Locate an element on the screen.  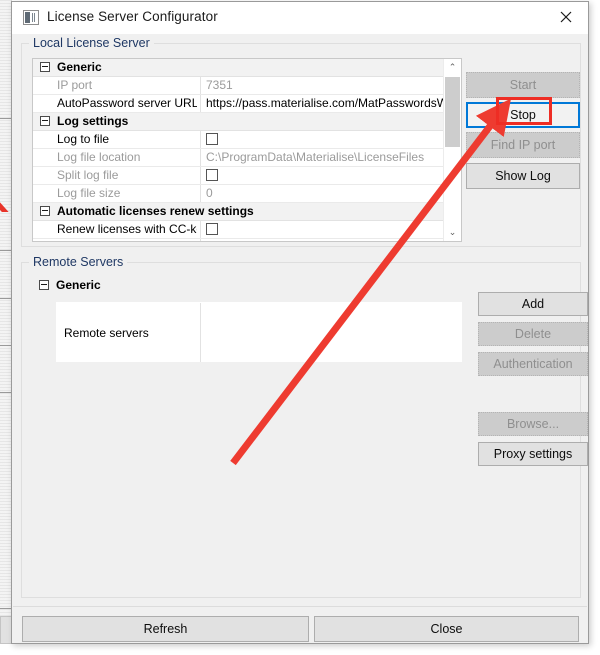
local-license-server-legend: Local License Server is located at coordinates (91, 43).